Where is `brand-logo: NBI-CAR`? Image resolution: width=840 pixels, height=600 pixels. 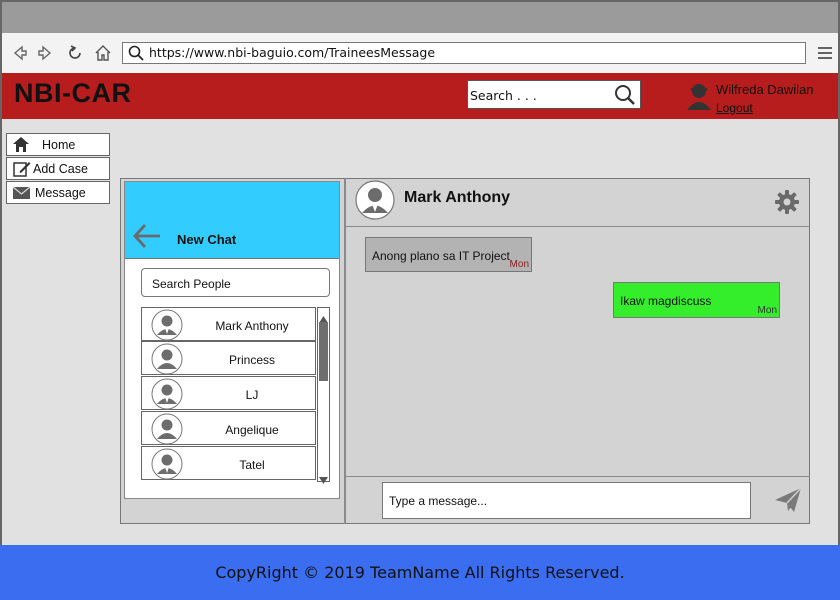
brand-logo: NBI-CAR is located at coordinates (73, 93).